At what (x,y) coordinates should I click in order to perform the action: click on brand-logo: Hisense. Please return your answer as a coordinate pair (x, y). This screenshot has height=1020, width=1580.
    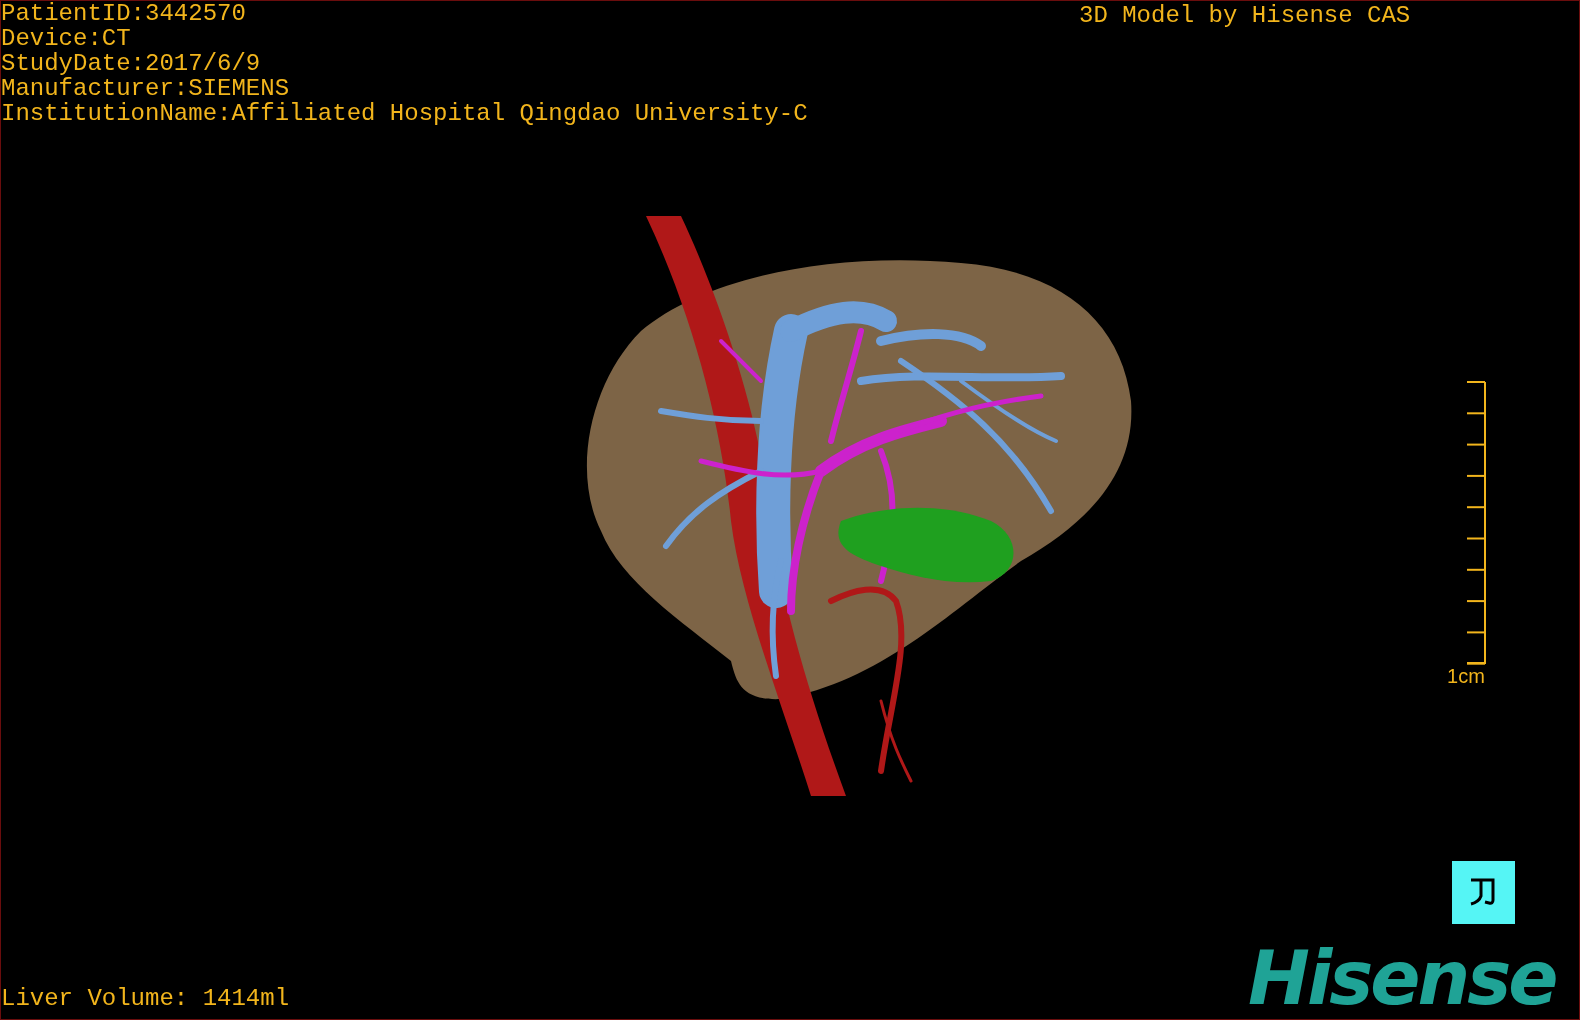
    Looking at the image, I should click on (1402, 978).